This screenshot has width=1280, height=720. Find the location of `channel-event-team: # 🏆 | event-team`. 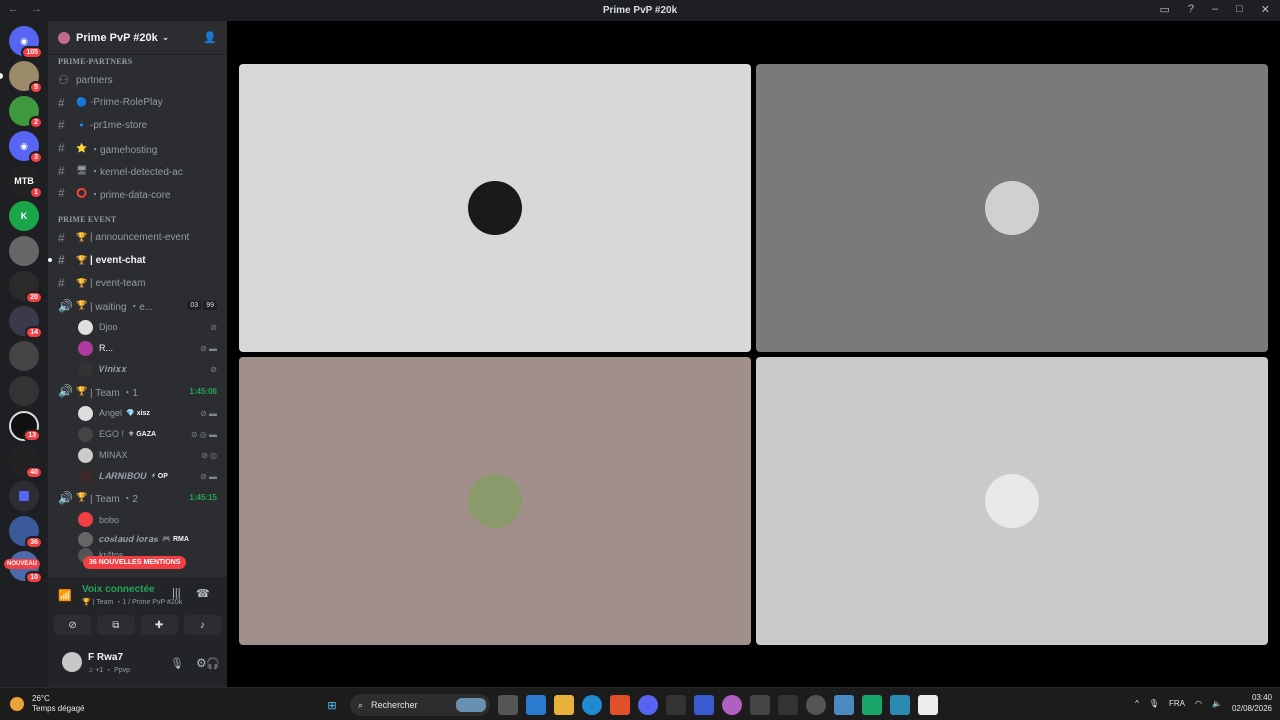

channel-event-team: # 🏆 | event-team is located at coordinates (137, 283).